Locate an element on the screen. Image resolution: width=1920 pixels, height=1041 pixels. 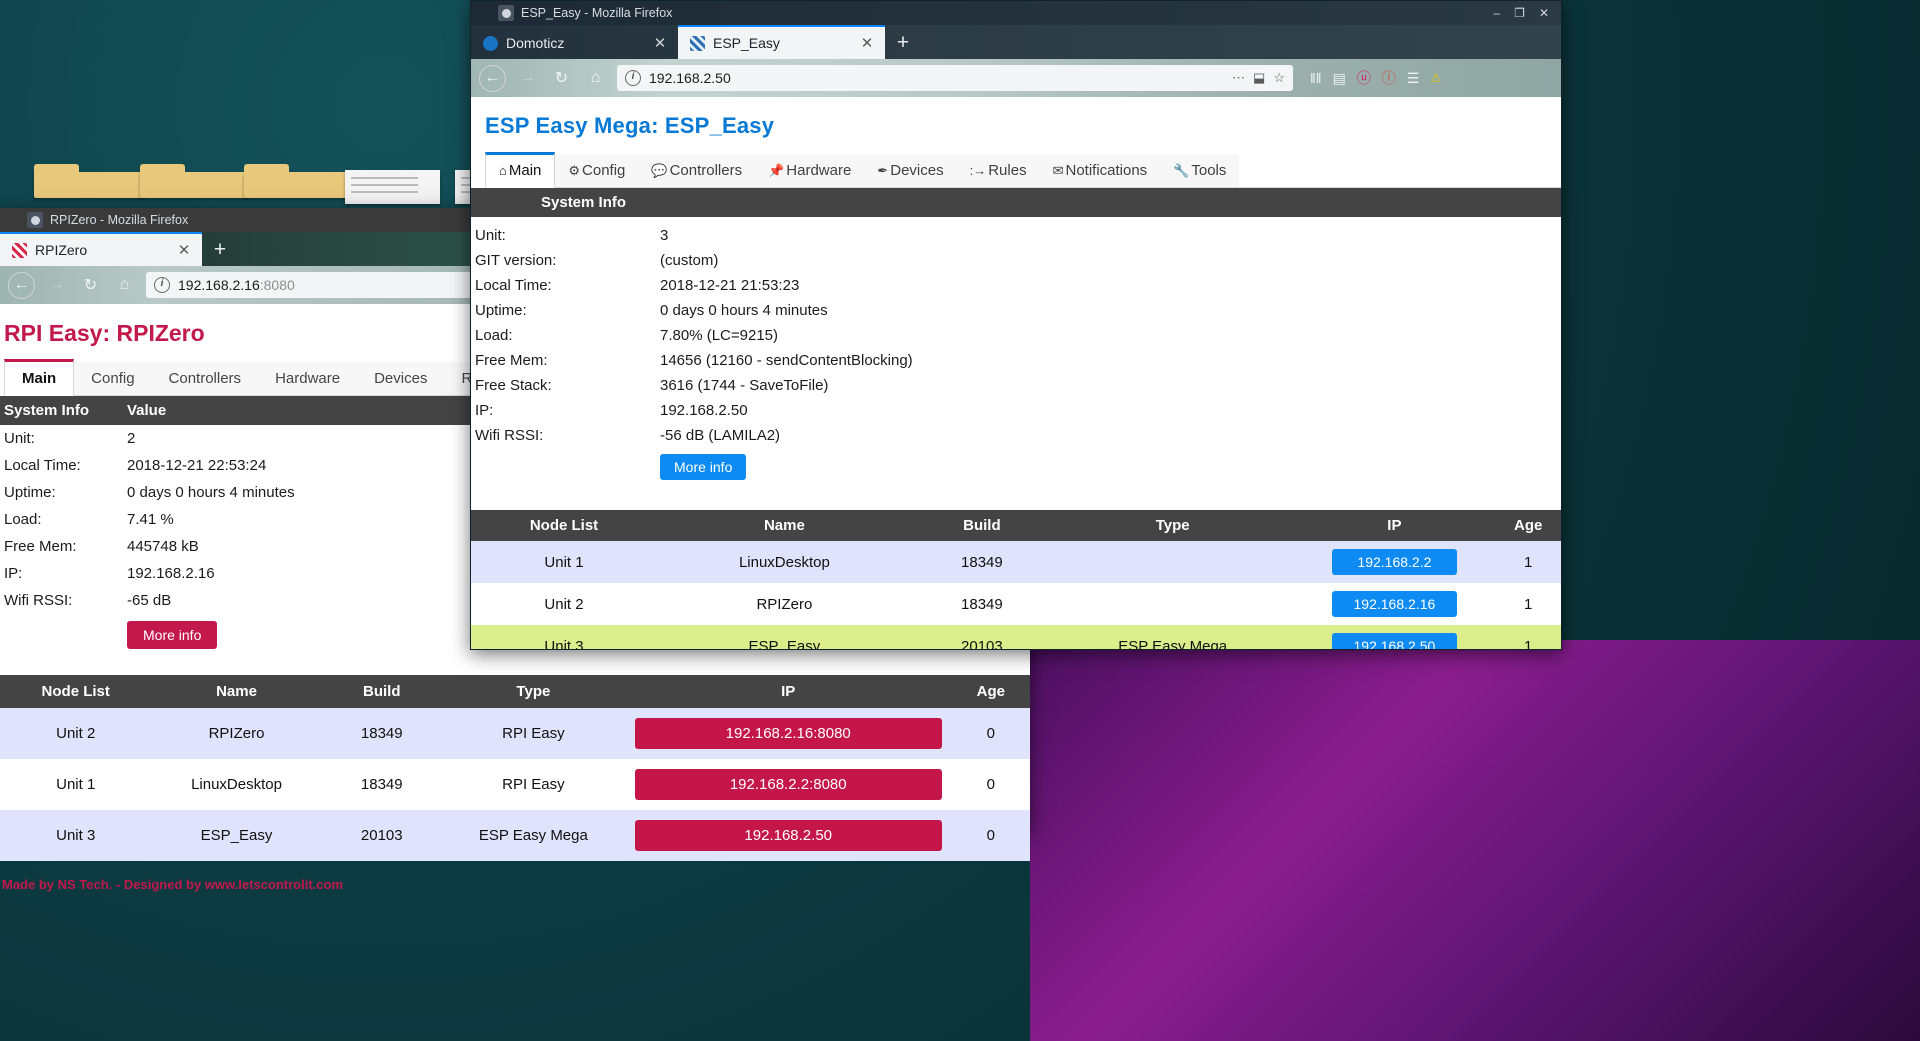
espeasy-tab-controllers: 💬 Controllers is located at coordinates (697, 171).